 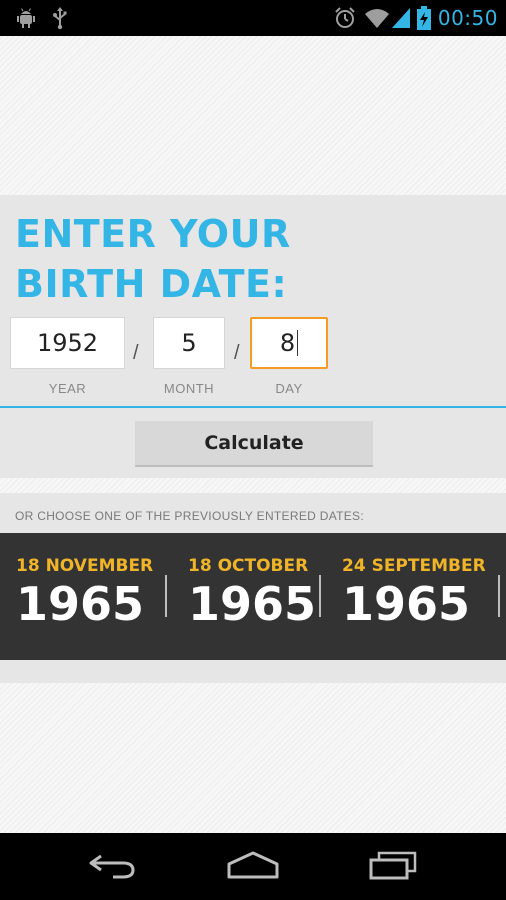 What do you see at coordinates (467, 18) in the screenshot?
I see `status-time: 00:50` at bounding box center [467, 18].